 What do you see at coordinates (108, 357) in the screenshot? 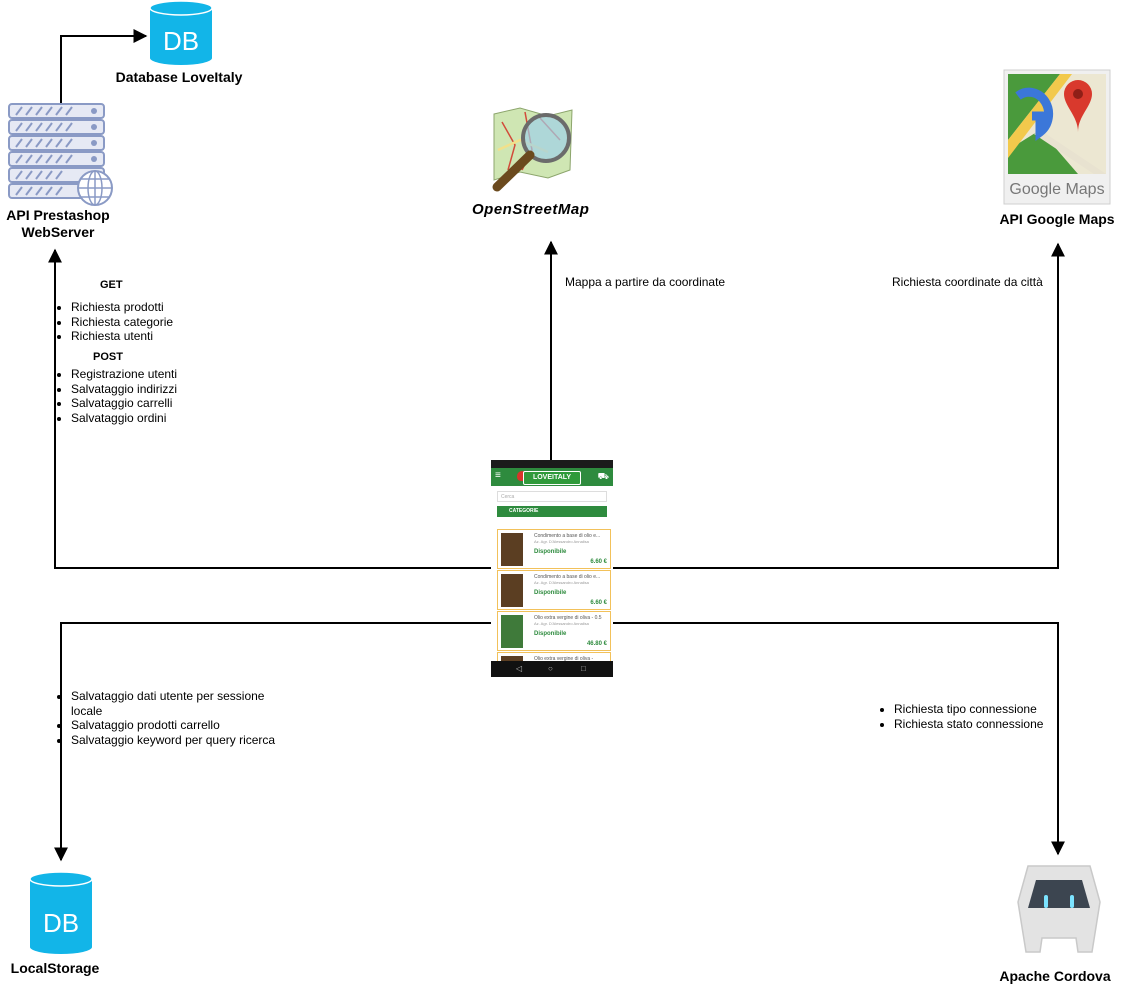
I see `post-header: POST` at bounding box center [108, 357].